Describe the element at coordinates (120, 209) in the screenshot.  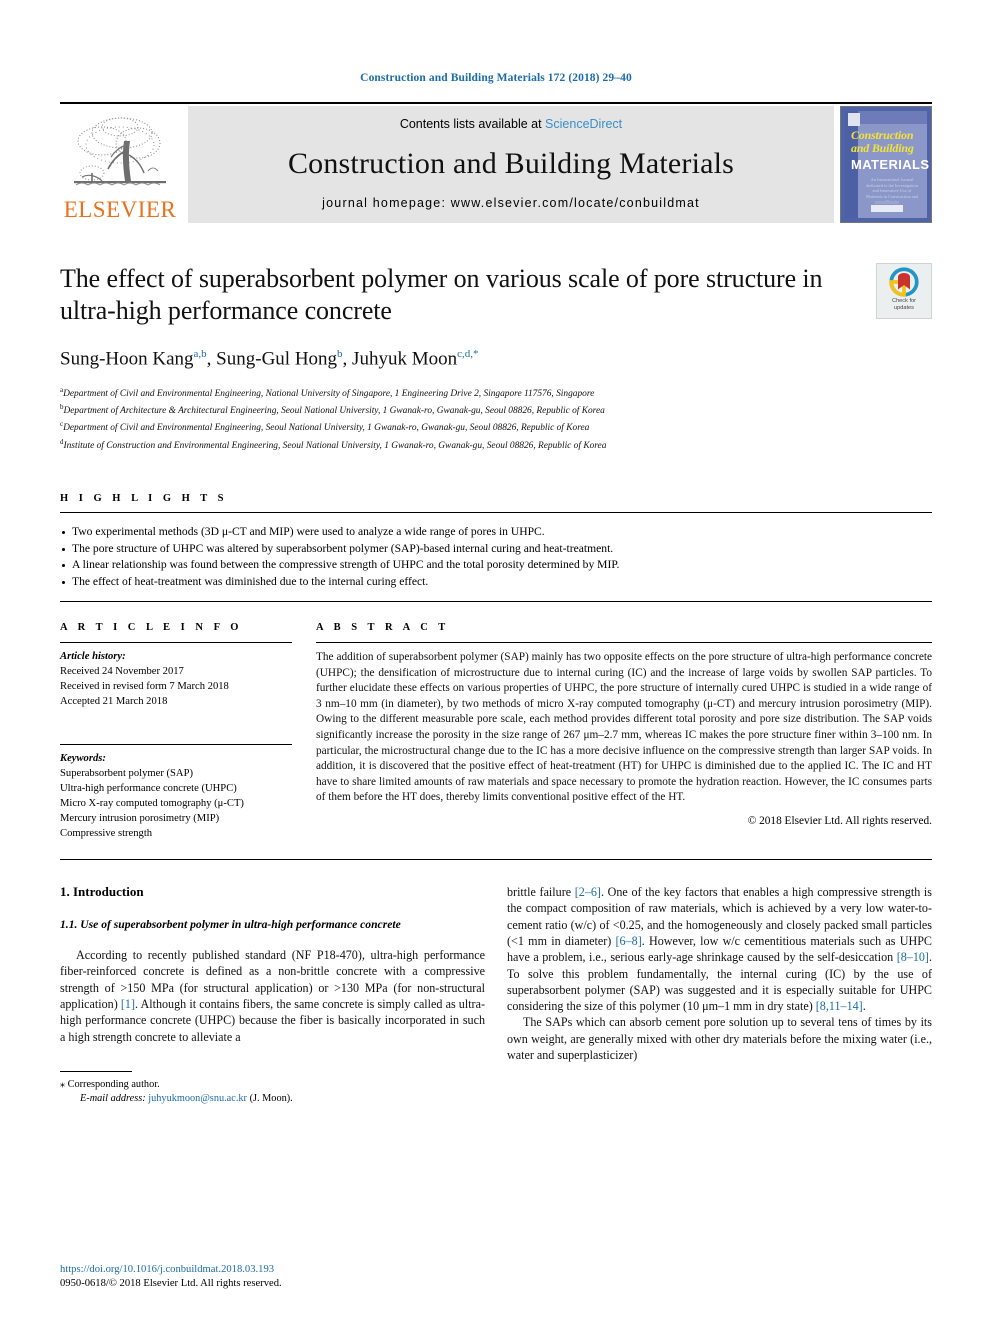
I see `elsevier-wordmark: ELSEVIER` at that location.